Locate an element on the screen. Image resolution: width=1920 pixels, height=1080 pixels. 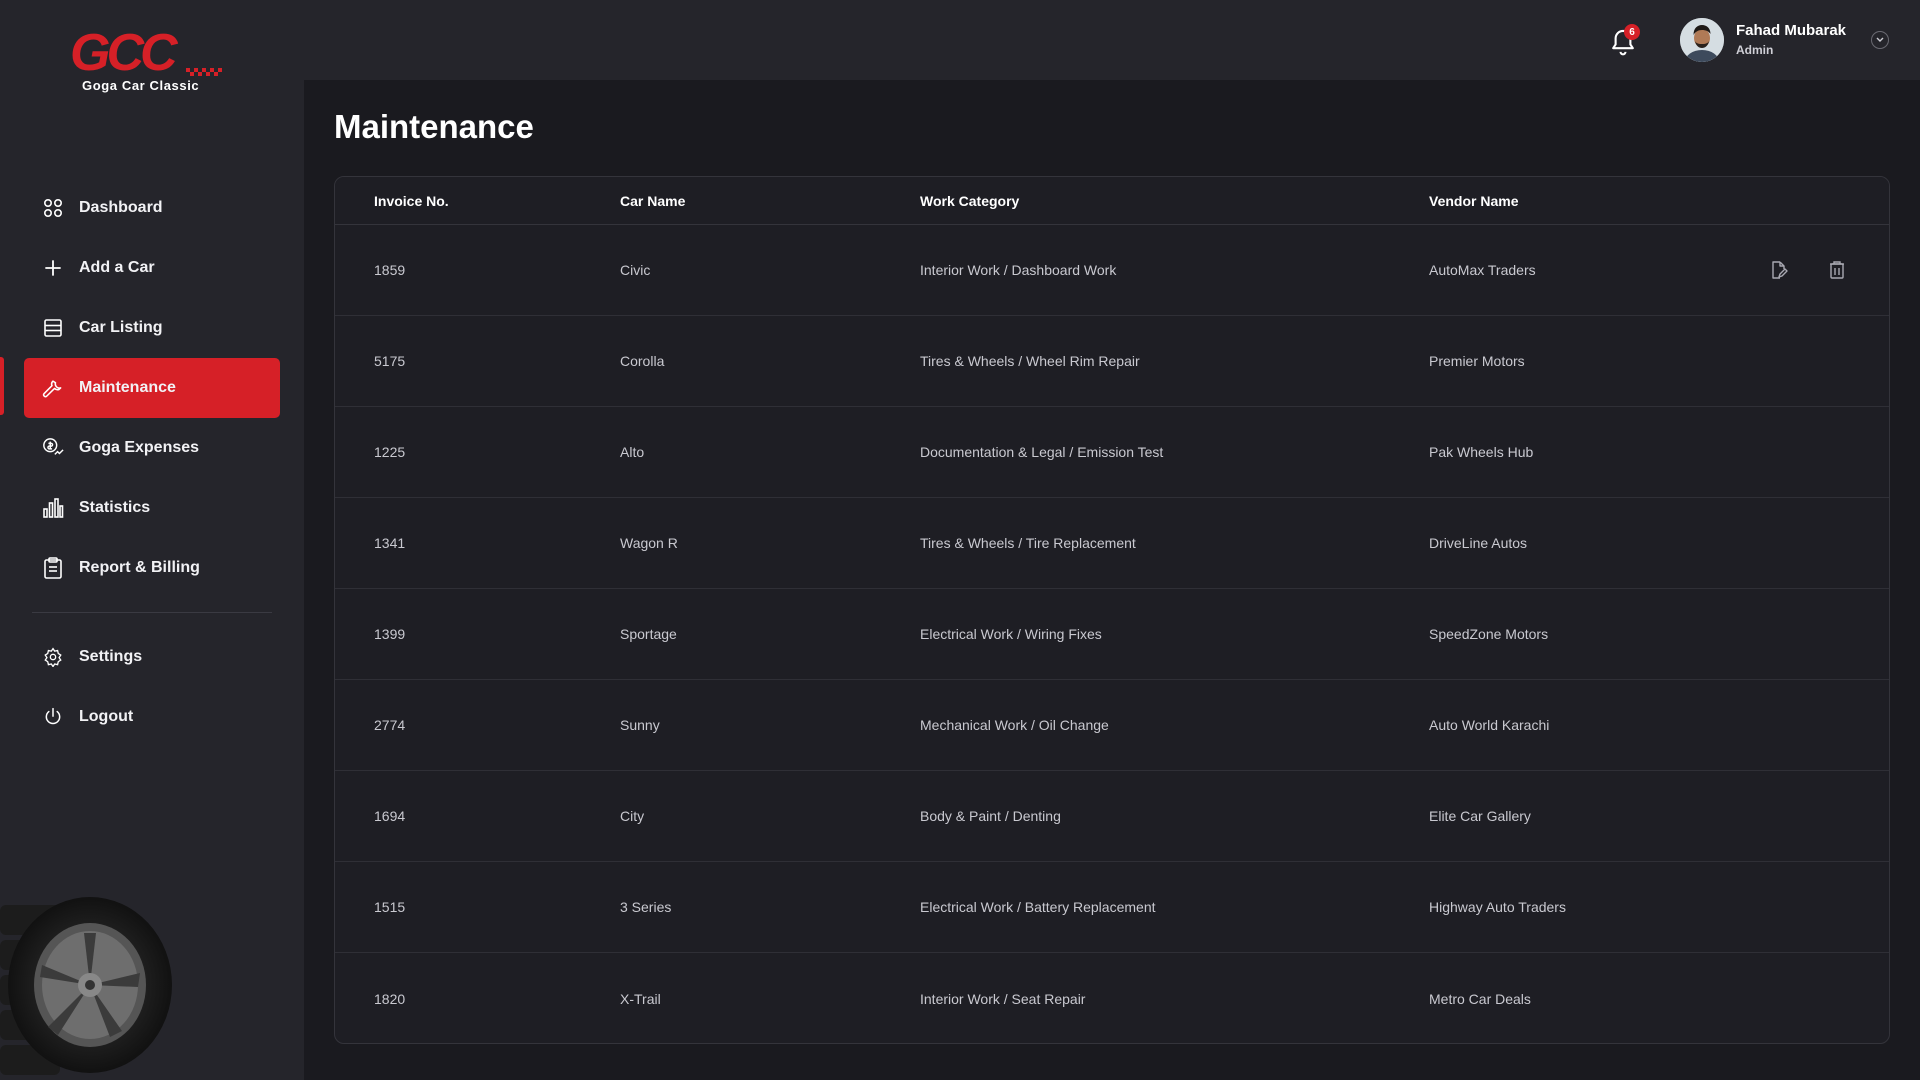
brand-logo: GCC Goga Car Classic is located at coordinates (148, 62).